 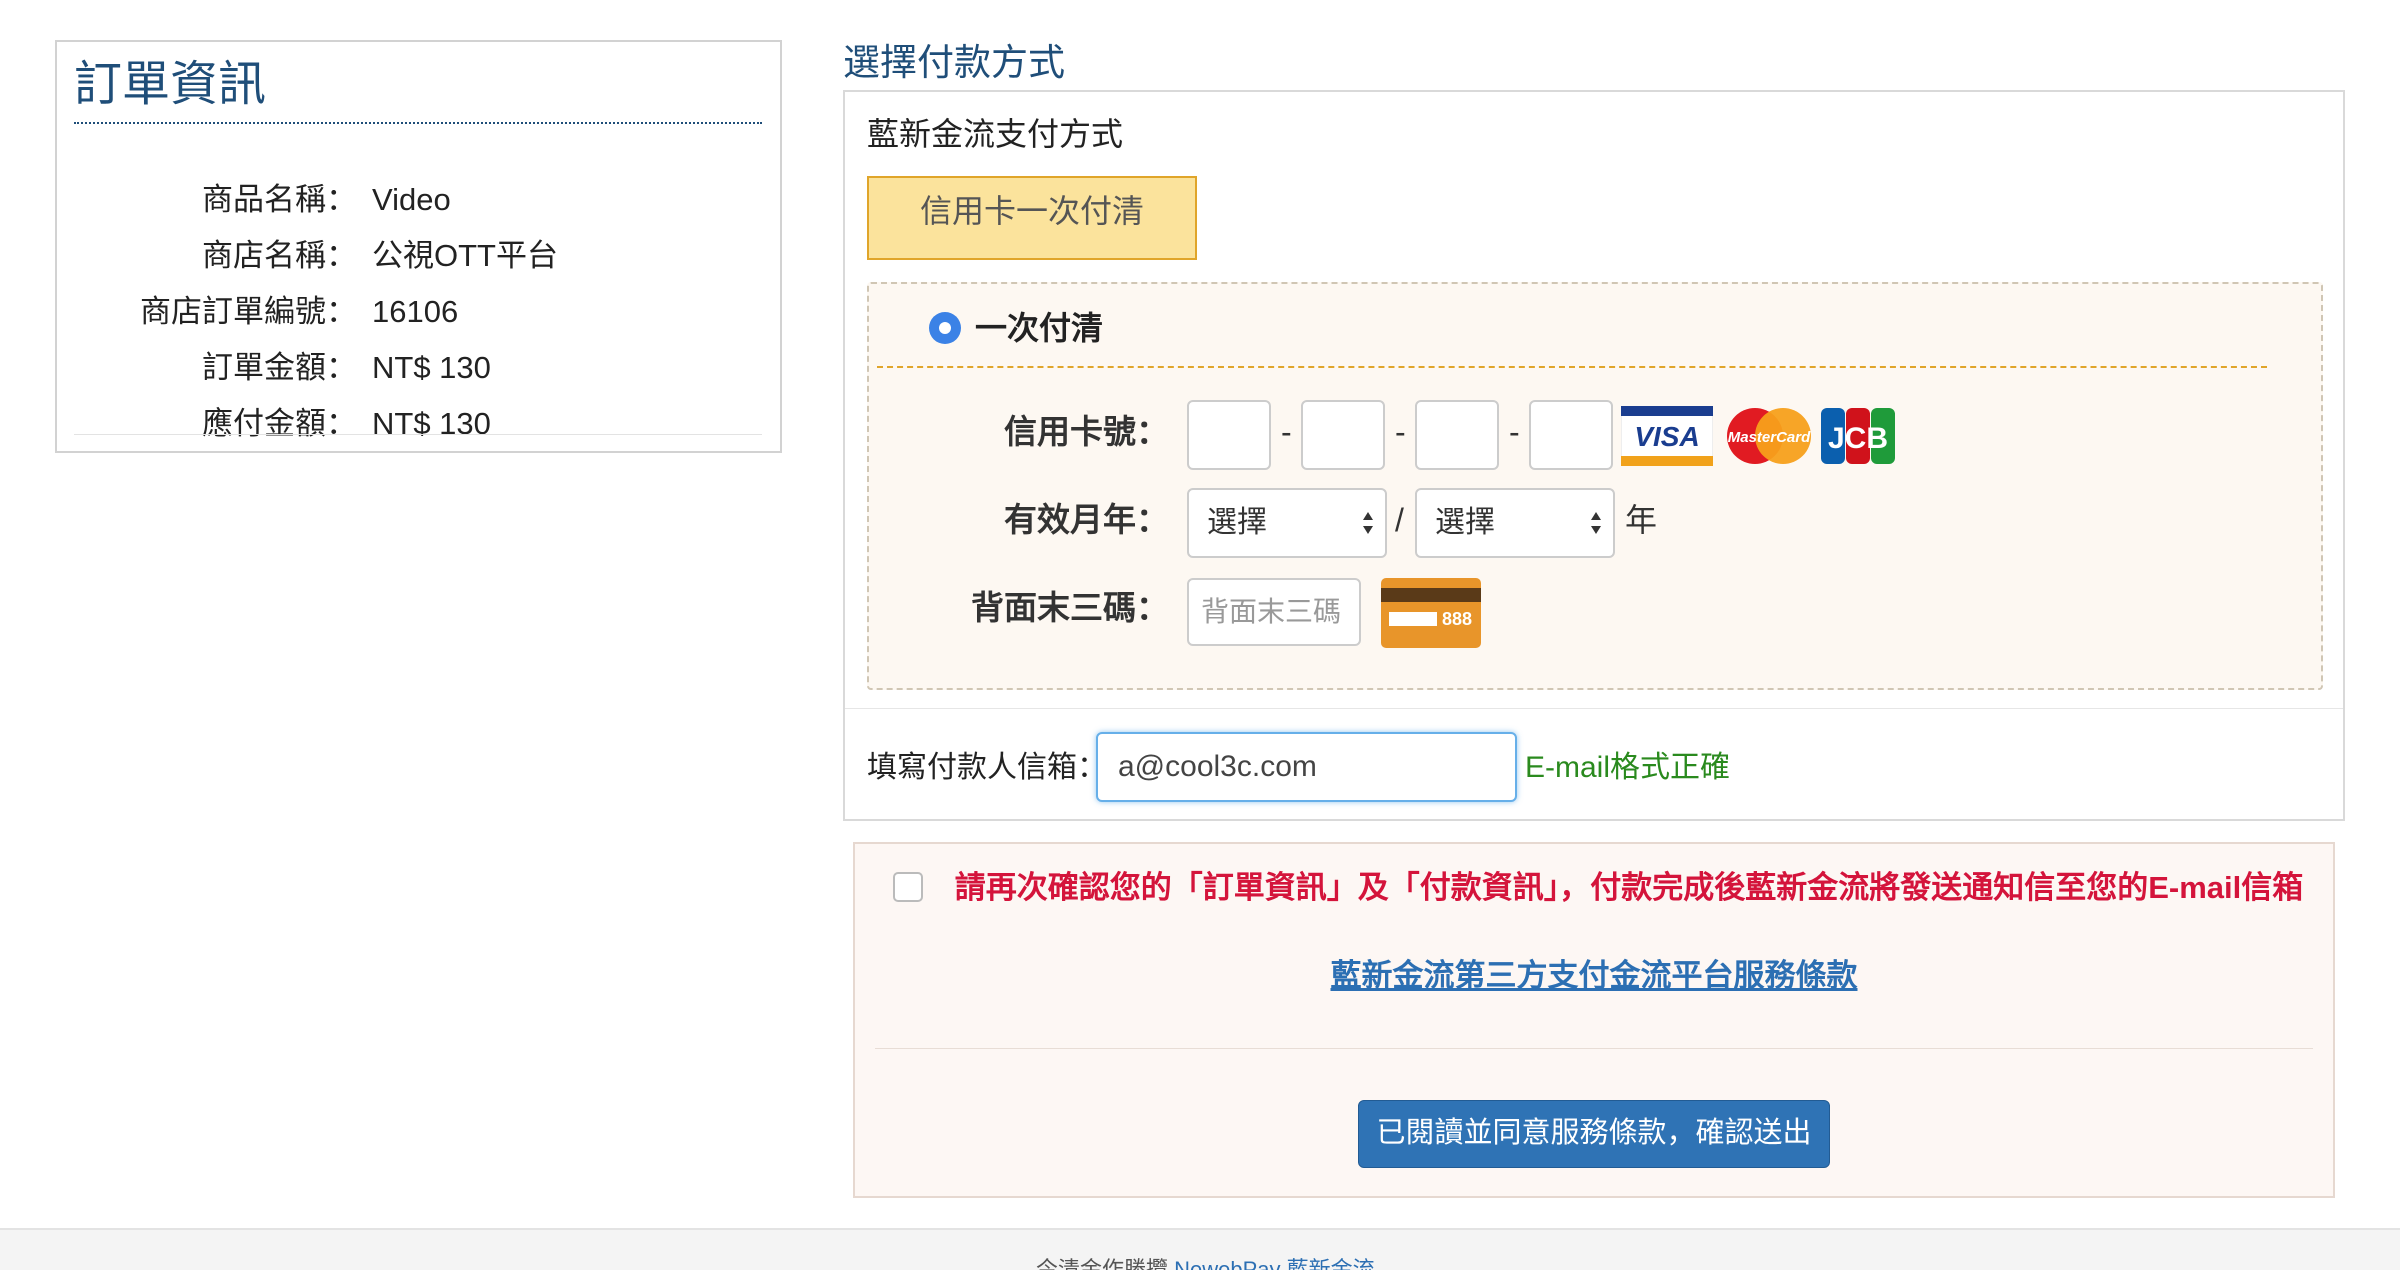 What do you see at coordinates (279, 367) in the screenshot?
I see `order-label: 訂單金額：` at bounding box center [279, 367].